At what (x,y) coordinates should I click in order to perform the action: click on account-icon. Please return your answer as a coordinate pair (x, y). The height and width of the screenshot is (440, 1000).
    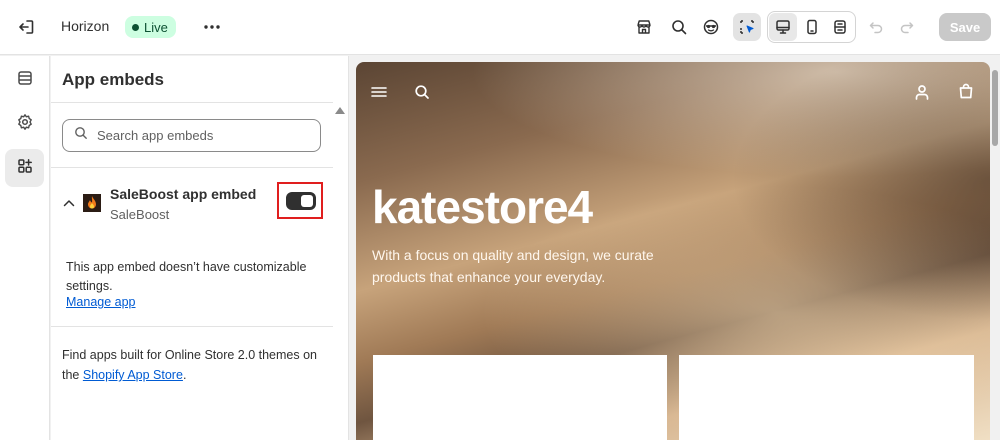
    Looking at the image, I should click on (922, 92).